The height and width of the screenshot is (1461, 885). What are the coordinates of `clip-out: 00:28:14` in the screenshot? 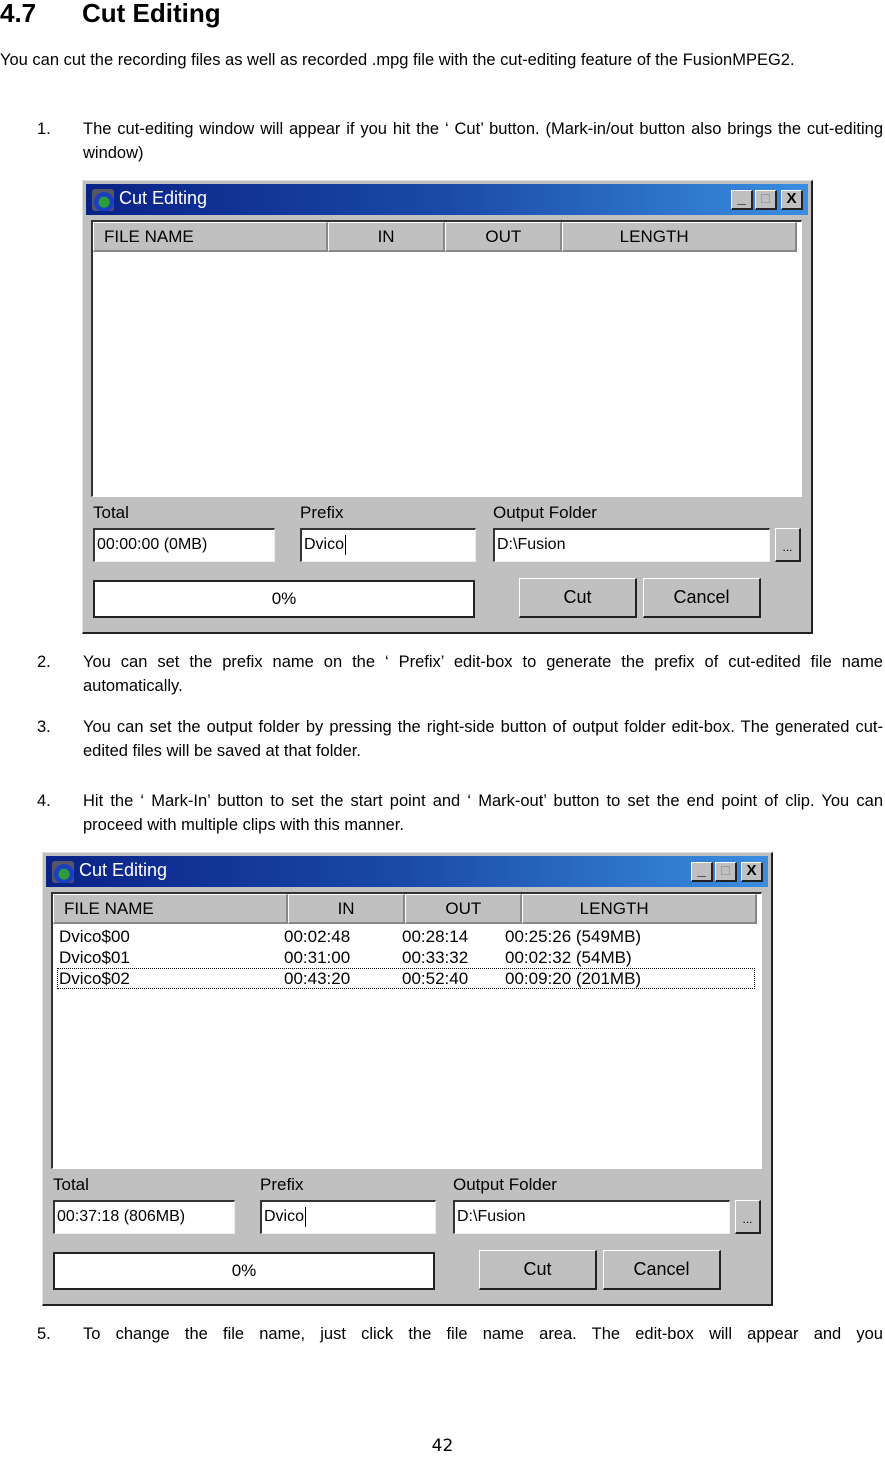 It's located at (435, 936).